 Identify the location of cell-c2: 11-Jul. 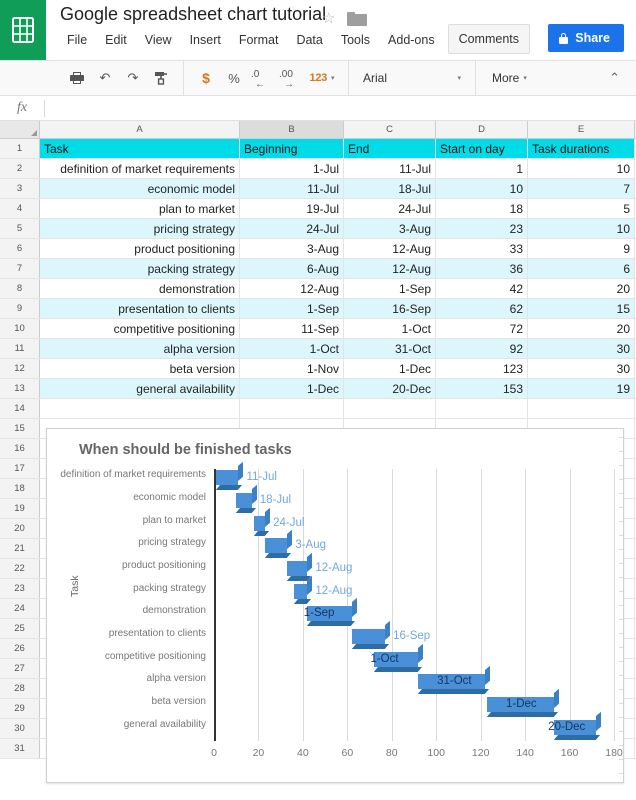
(390, 168).